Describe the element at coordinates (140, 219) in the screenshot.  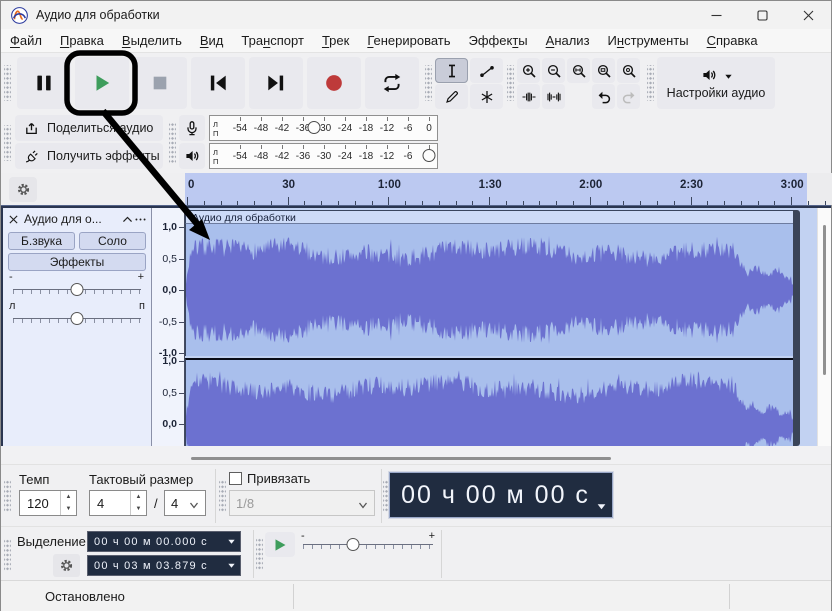
I see `track-menu-icon` at that location.